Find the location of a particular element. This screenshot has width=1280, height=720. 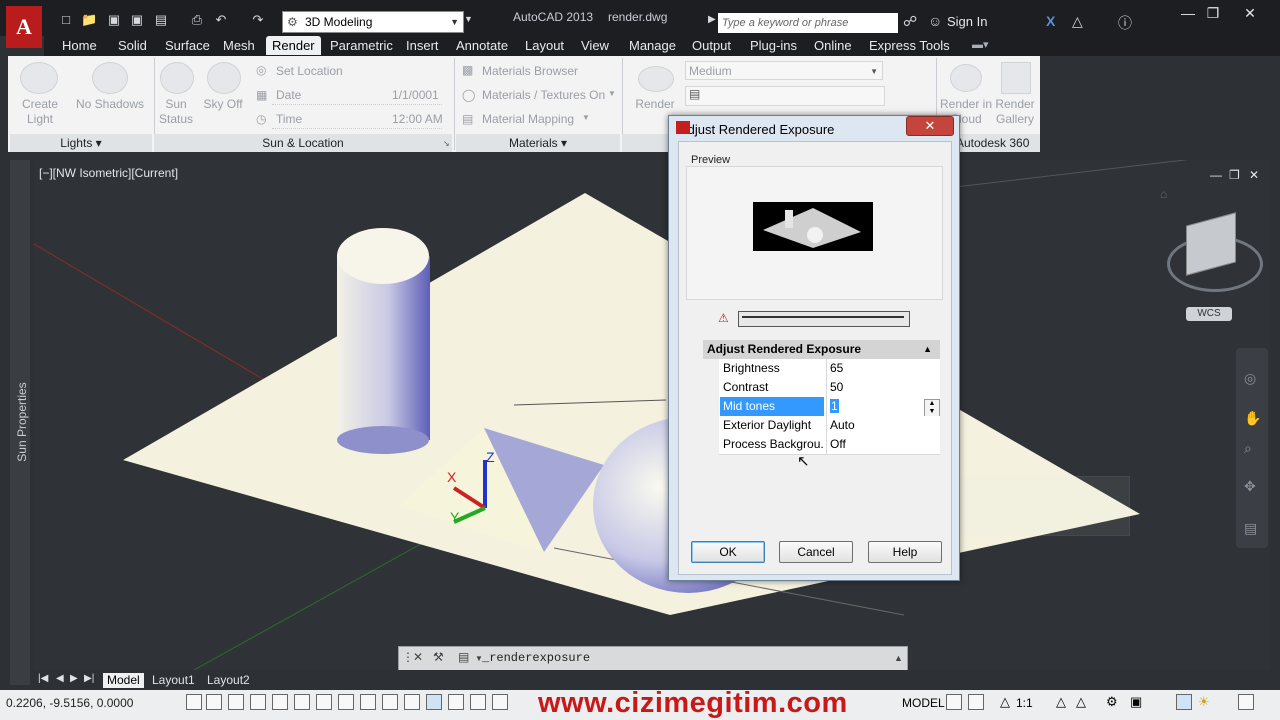

workspace-switching-icon: ⚙ is located at coordinates (1112, 702).